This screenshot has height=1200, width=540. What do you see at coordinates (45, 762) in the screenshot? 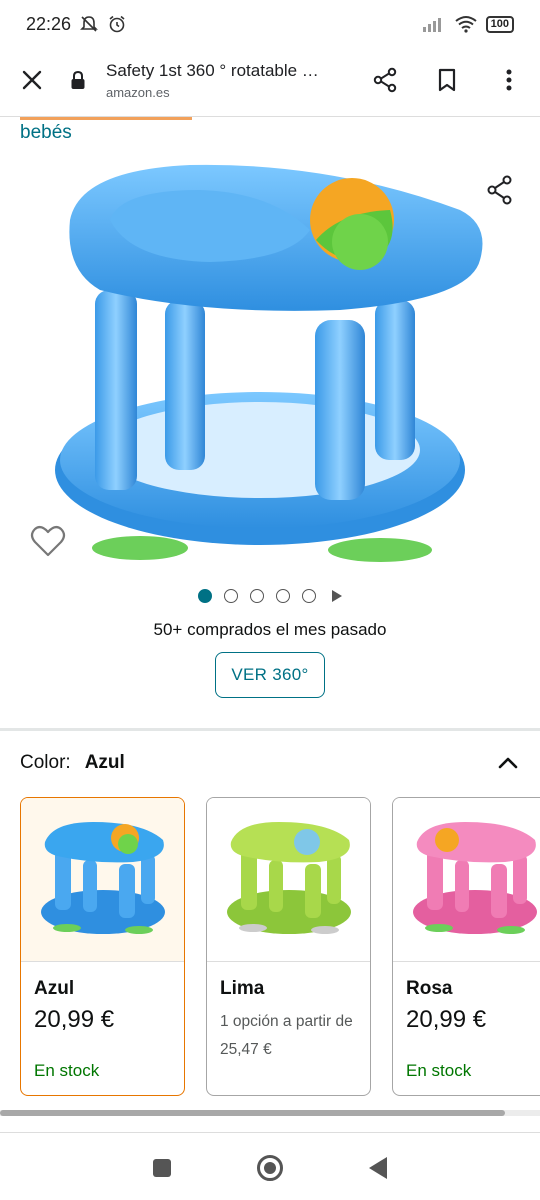
I see `color-label: Color:` at bounding box center [45, 762].